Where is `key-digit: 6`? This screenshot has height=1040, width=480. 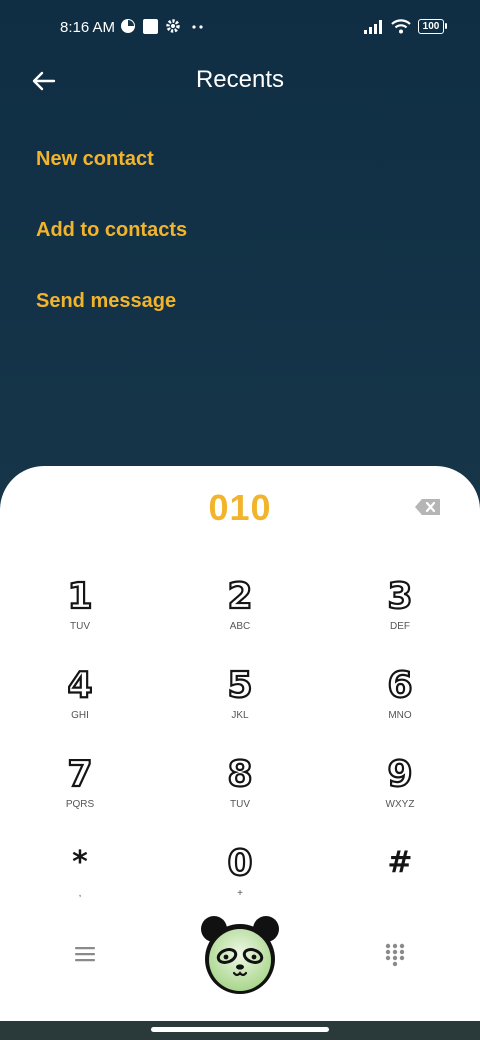 key-digit: 6 is located at coordinates (399, 685).